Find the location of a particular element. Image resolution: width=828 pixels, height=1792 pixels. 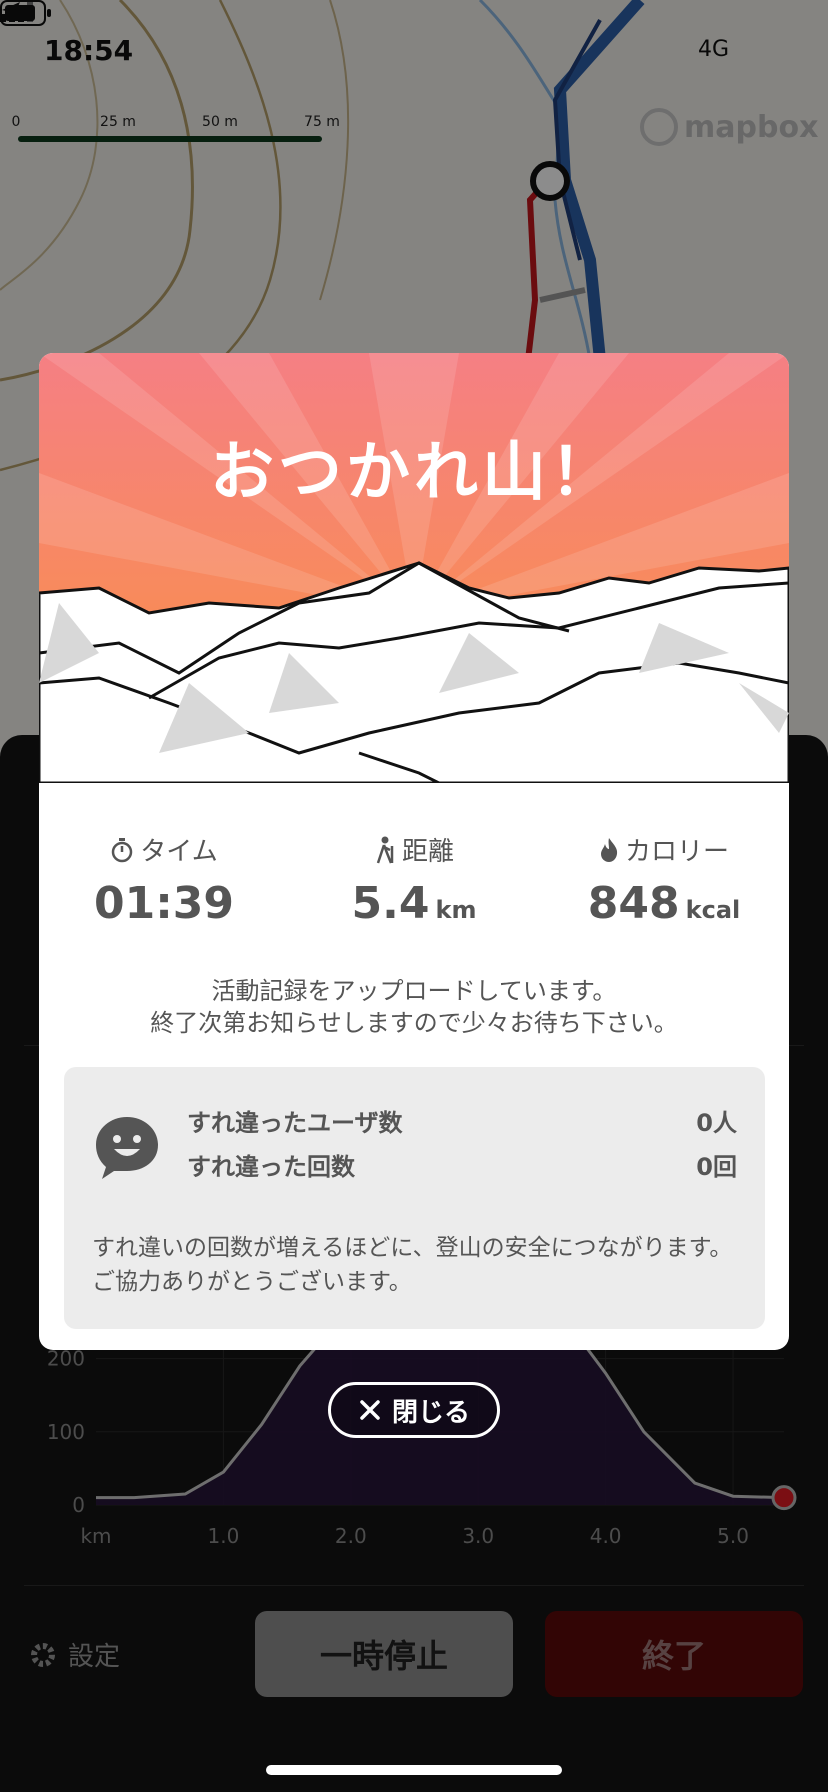

encounter-users-row: すれ違ったユーザ数 0人 is located at coordinates (462, 1120).